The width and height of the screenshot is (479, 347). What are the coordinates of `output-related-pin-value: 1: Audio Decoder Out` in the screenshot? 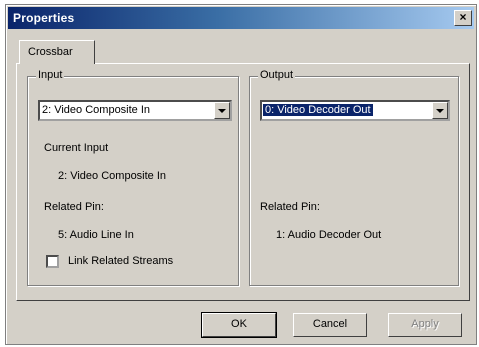 It's located at (329, 235).